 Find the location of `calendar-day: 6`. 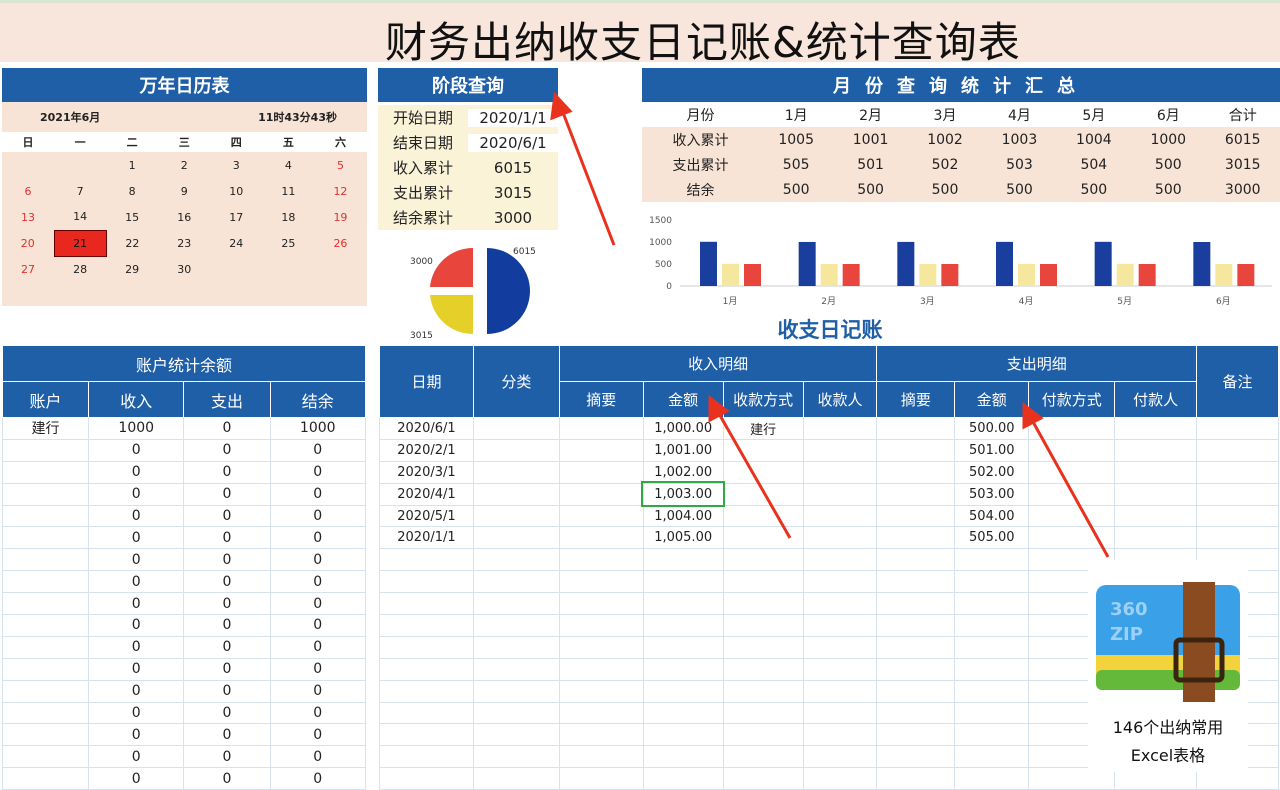

calendar-day: 6 is located at coordinates (28, 191).